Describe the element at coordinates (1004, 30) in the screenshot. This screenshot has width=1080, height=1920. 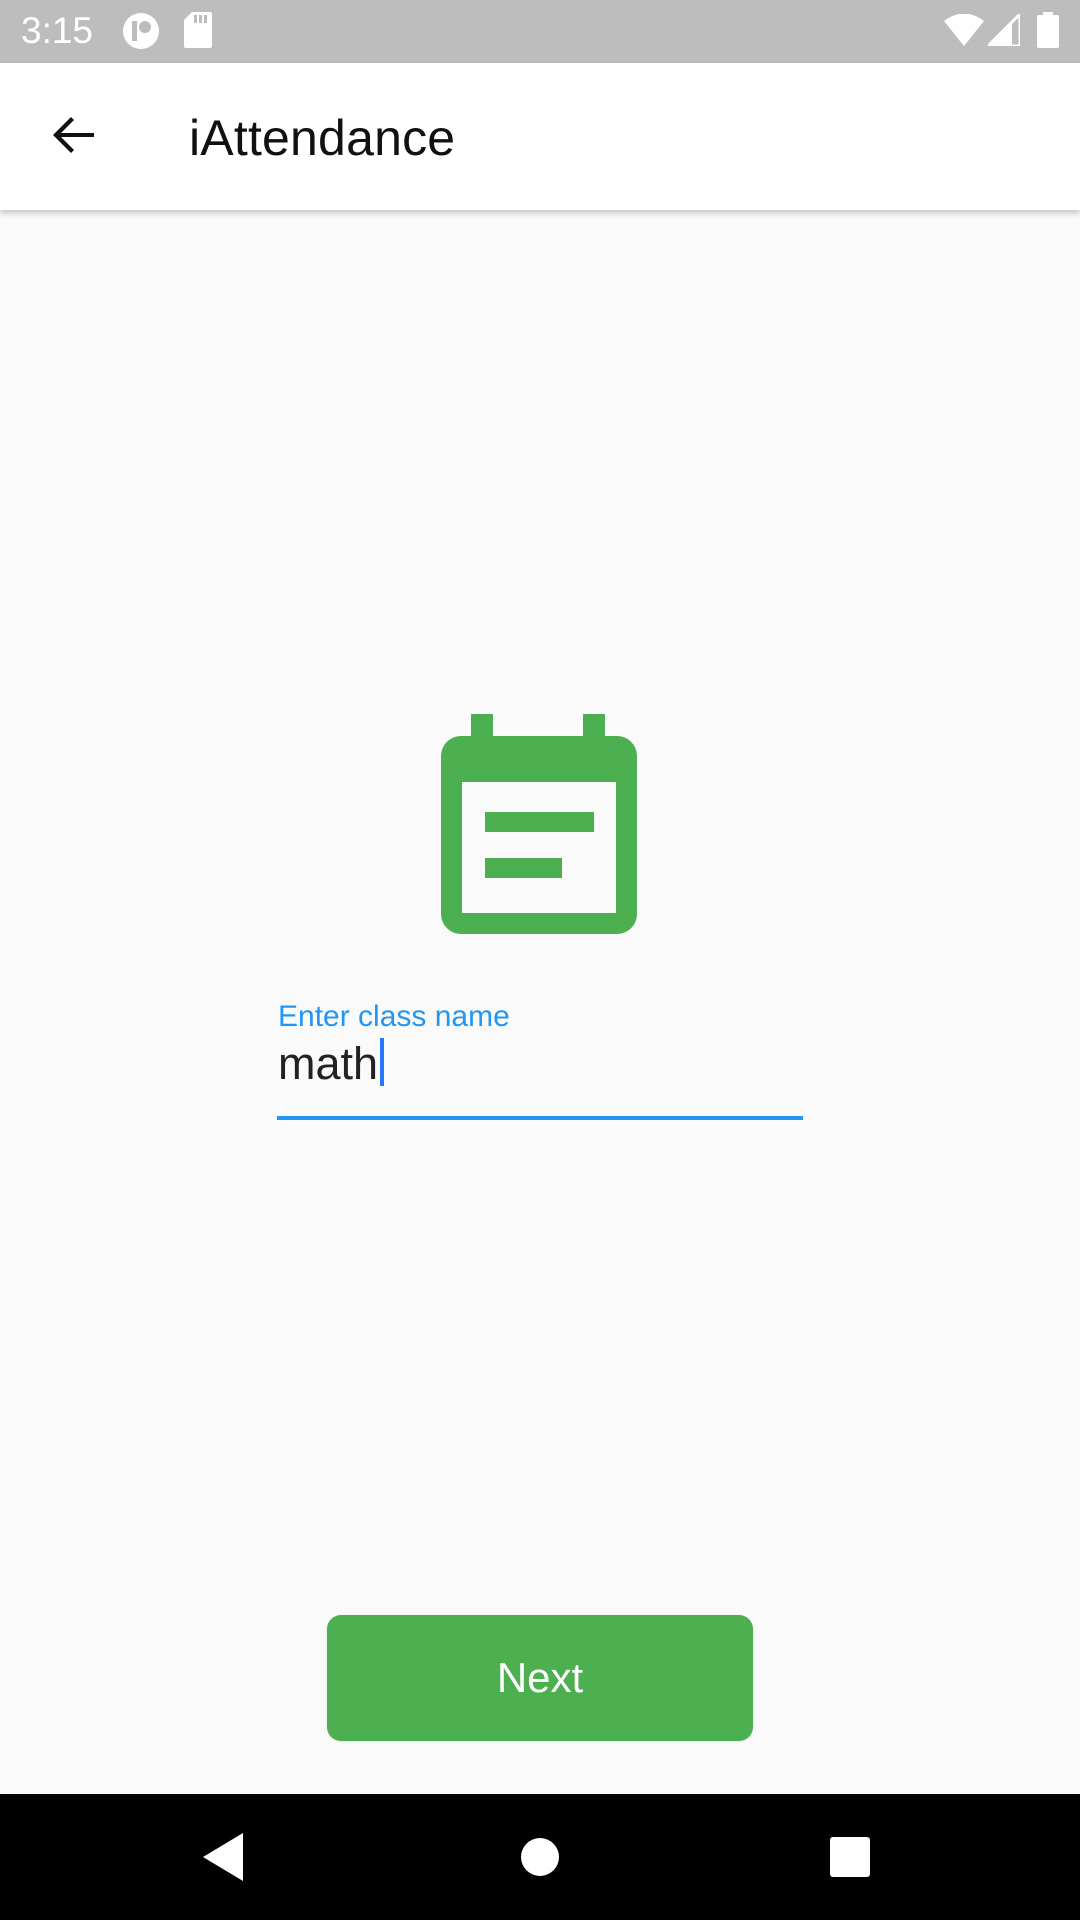
I see `cellular-signal-icon` at that location.